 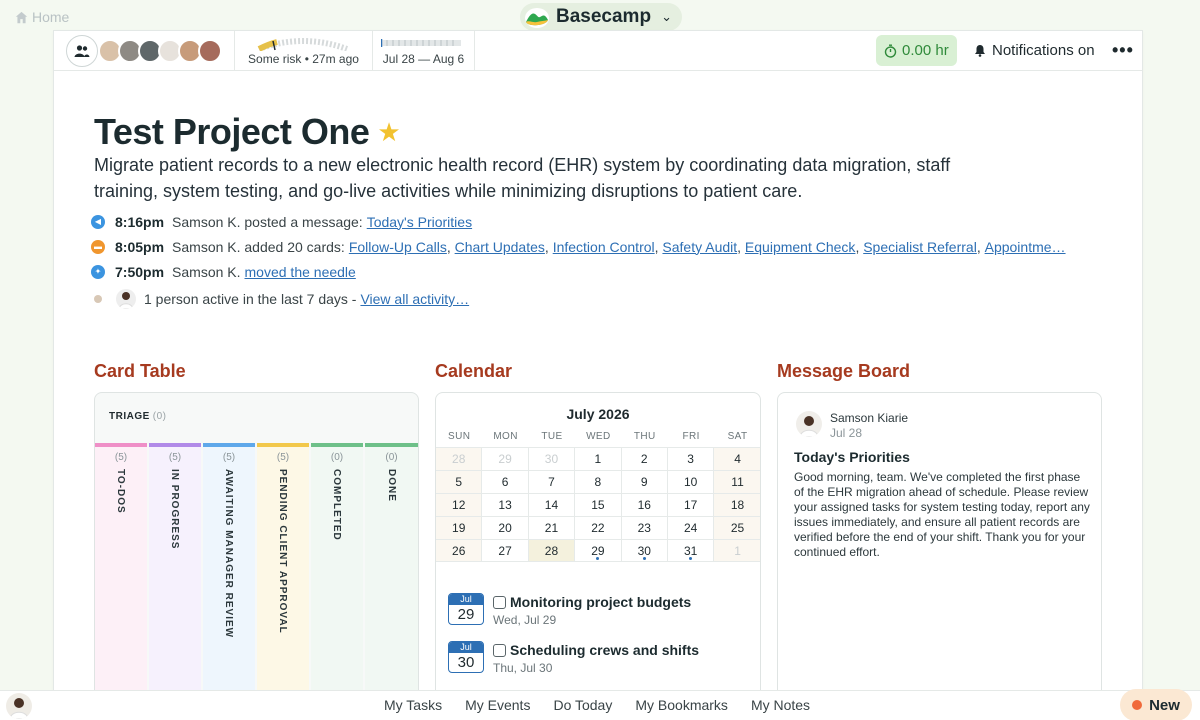 I want to click on calendar-day: 13, so click(x=505, y=505).